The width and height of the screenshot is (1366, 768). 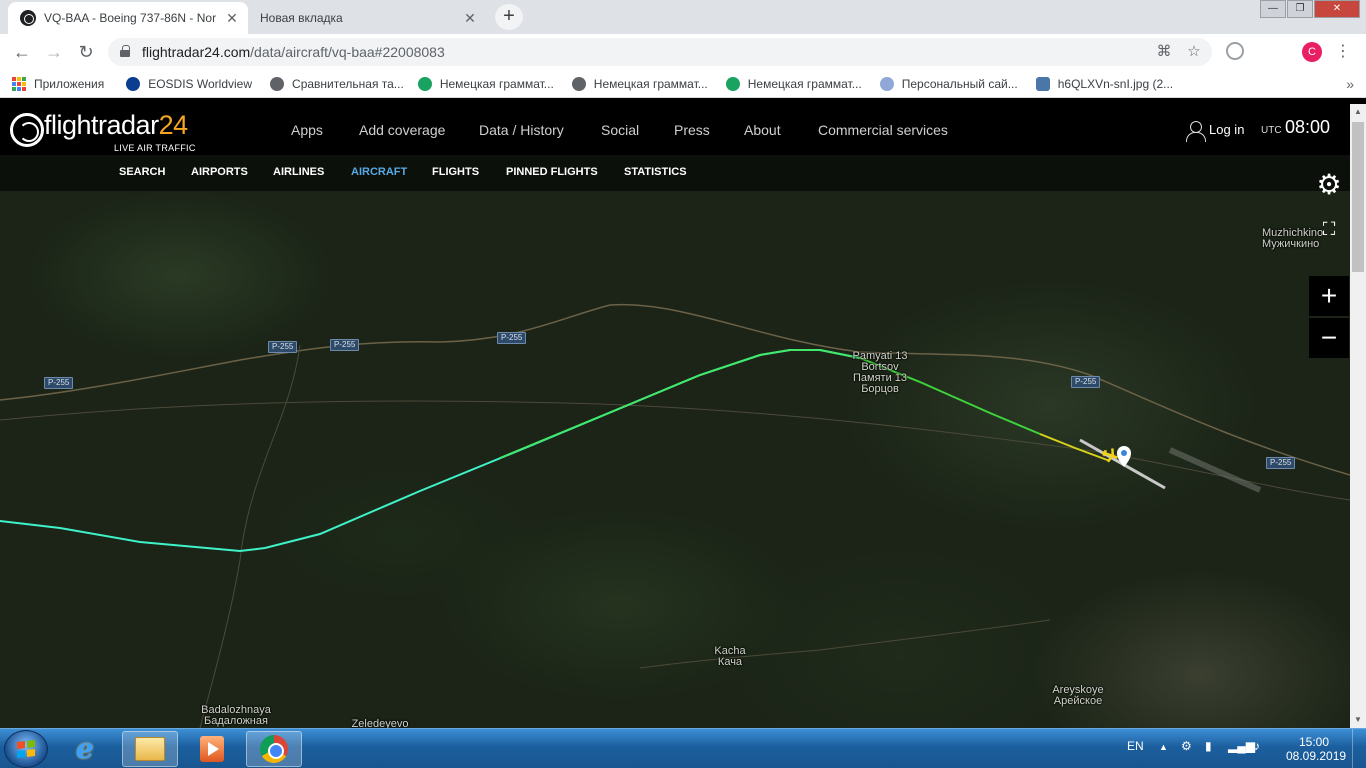 I want to click on fullscreen-icon: ⛶, so click(x=1329, y=229).